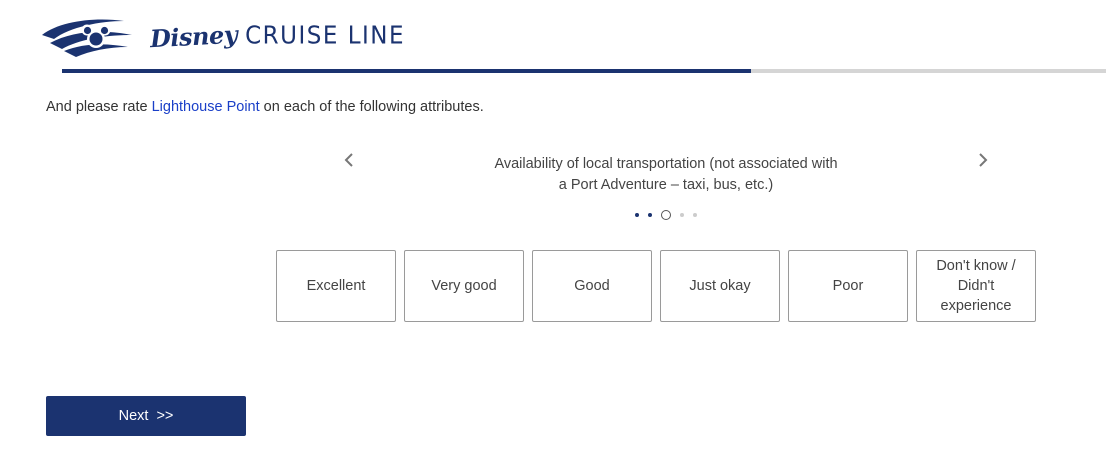 The image size is (1106, 452). I want to click on chevron-right-icon, so click(983, 160).